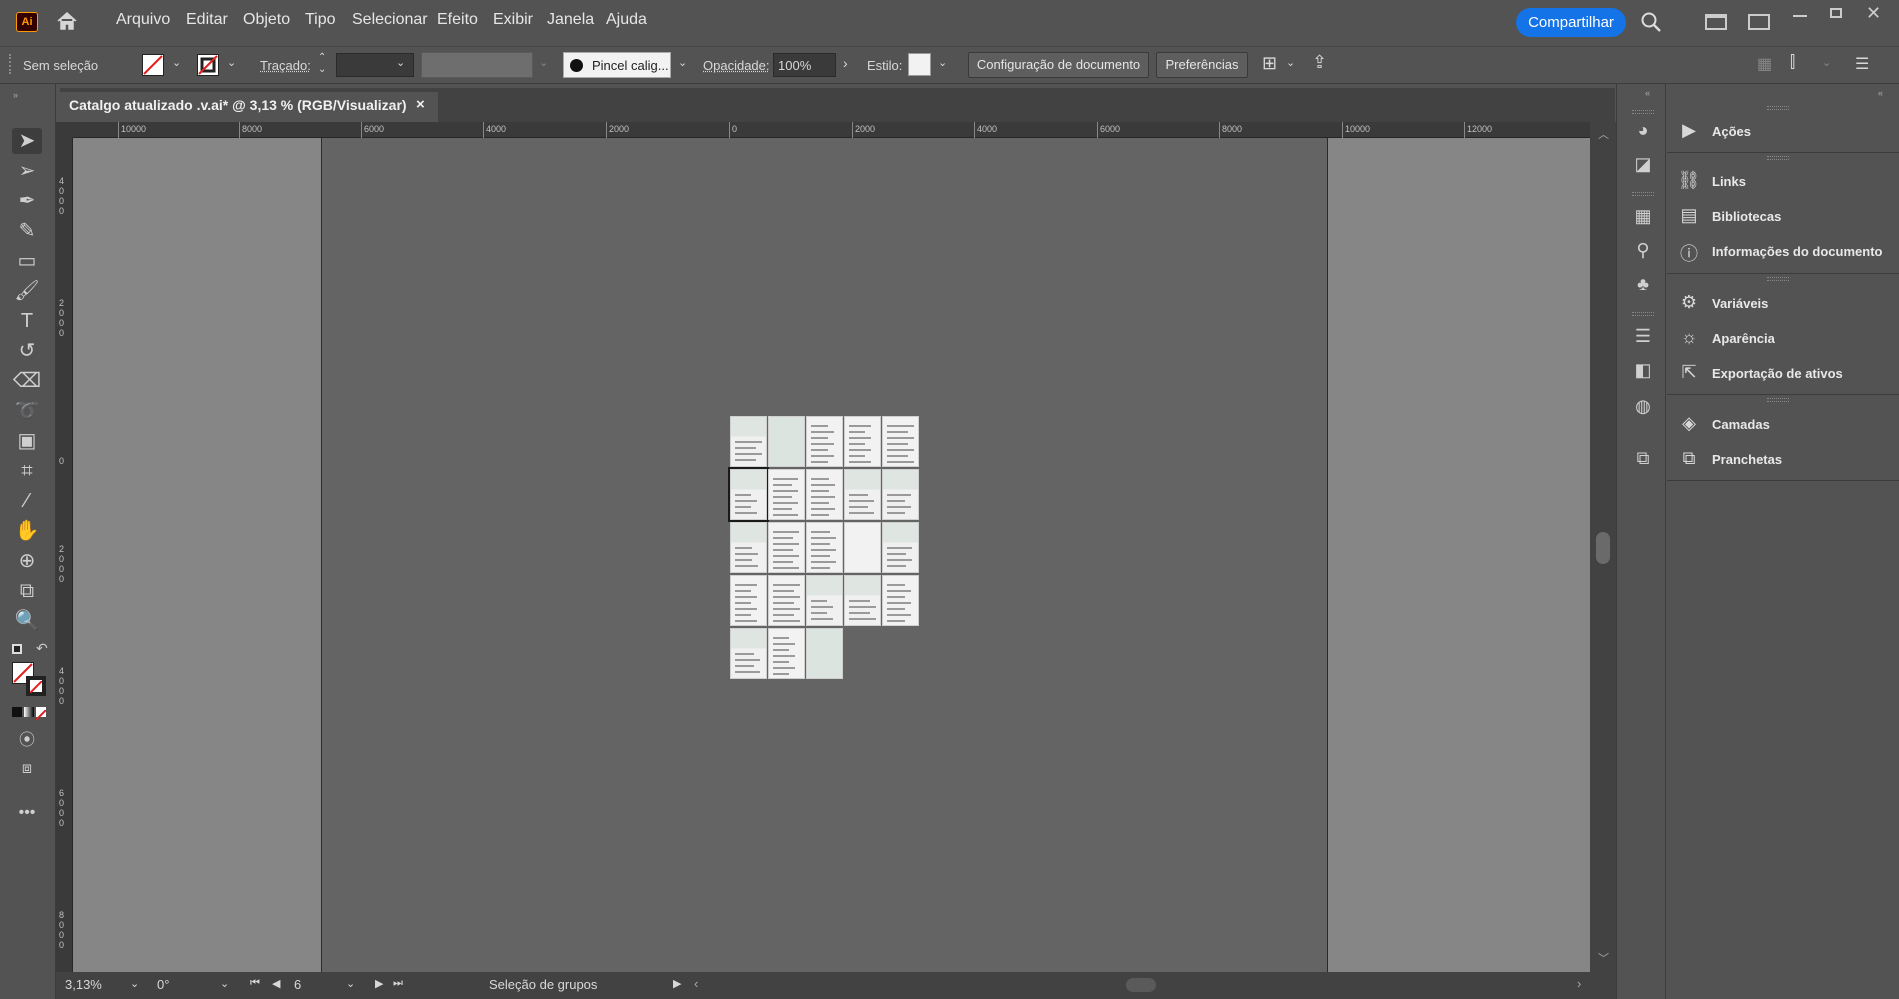 The height and width of the screenshot is (999, 1899). Describe the element at coordinates (1643, 165) in the screenshot. I see `gradient-panel-icon: ◪` at that location.